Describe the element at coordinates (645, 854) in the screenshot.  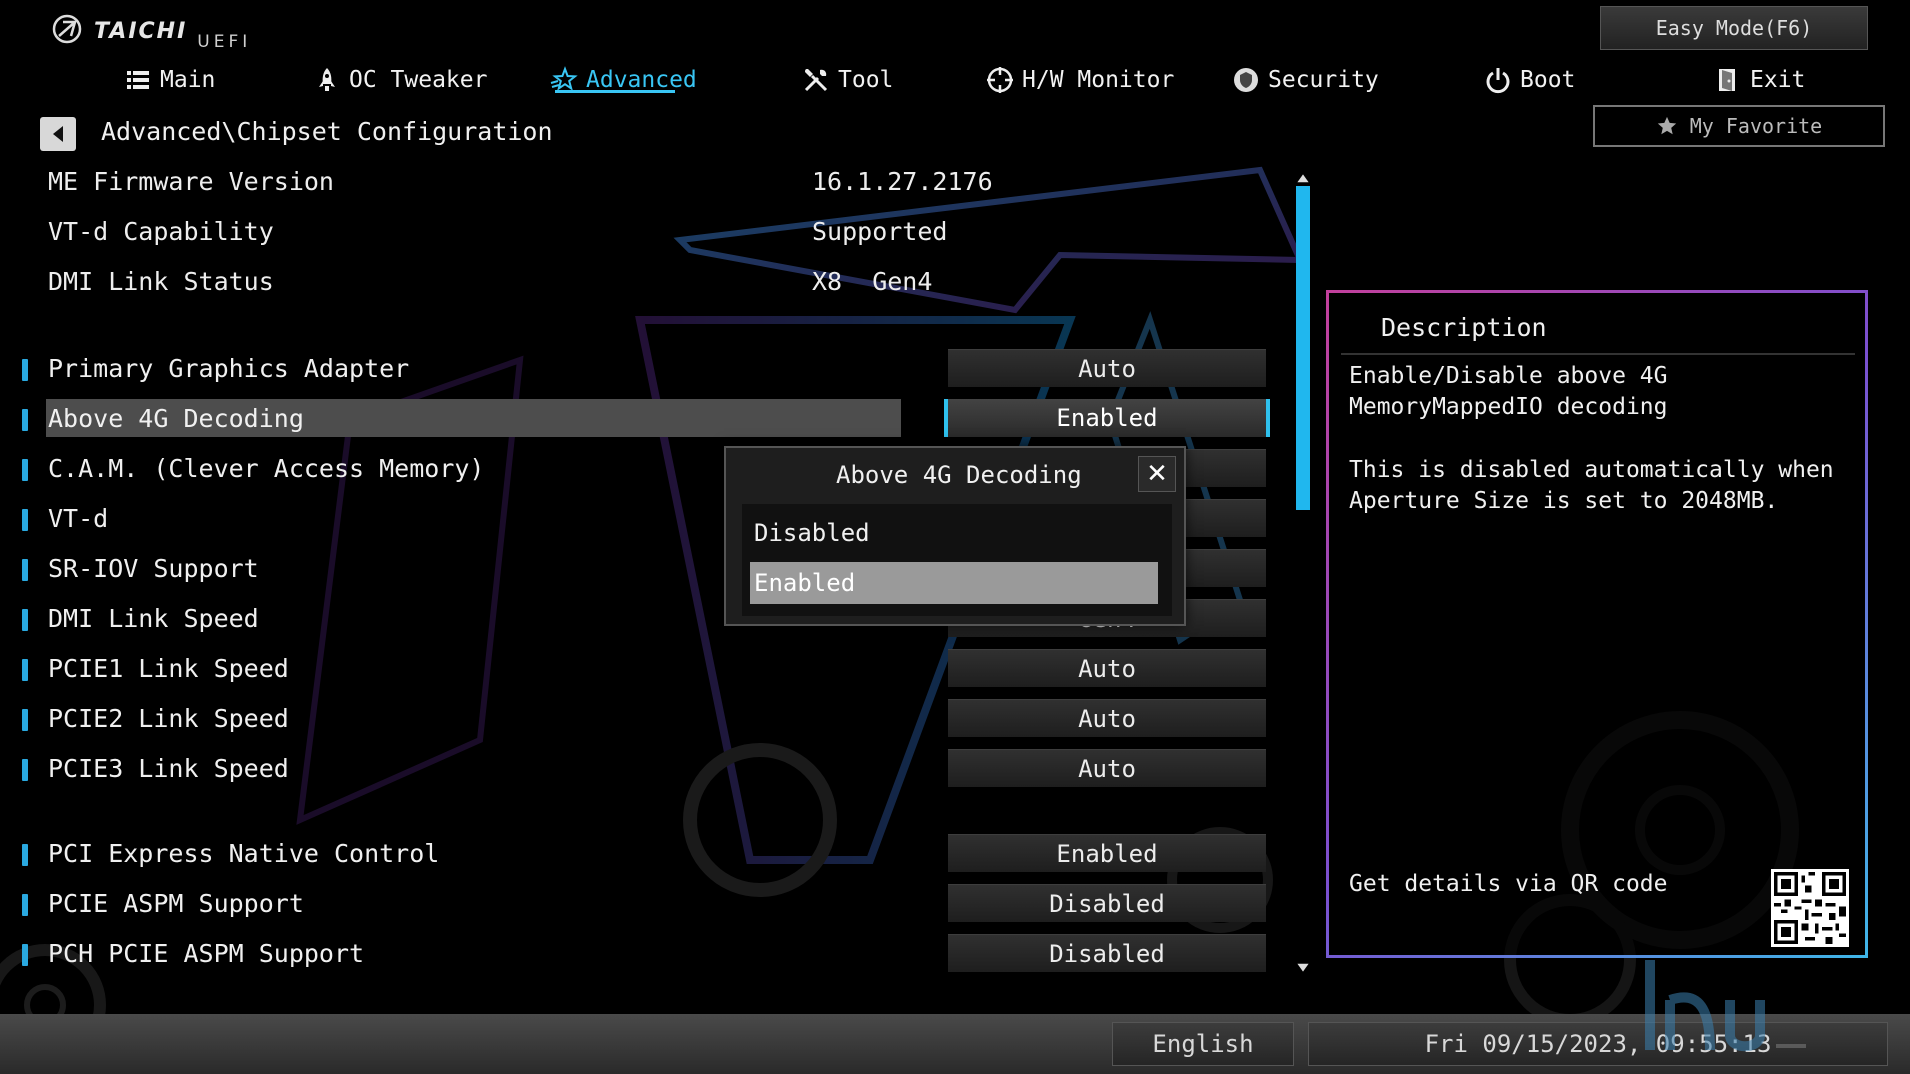
I see `setting-pci-express-native-control: PCI Express Native Control Enabled` at that location.